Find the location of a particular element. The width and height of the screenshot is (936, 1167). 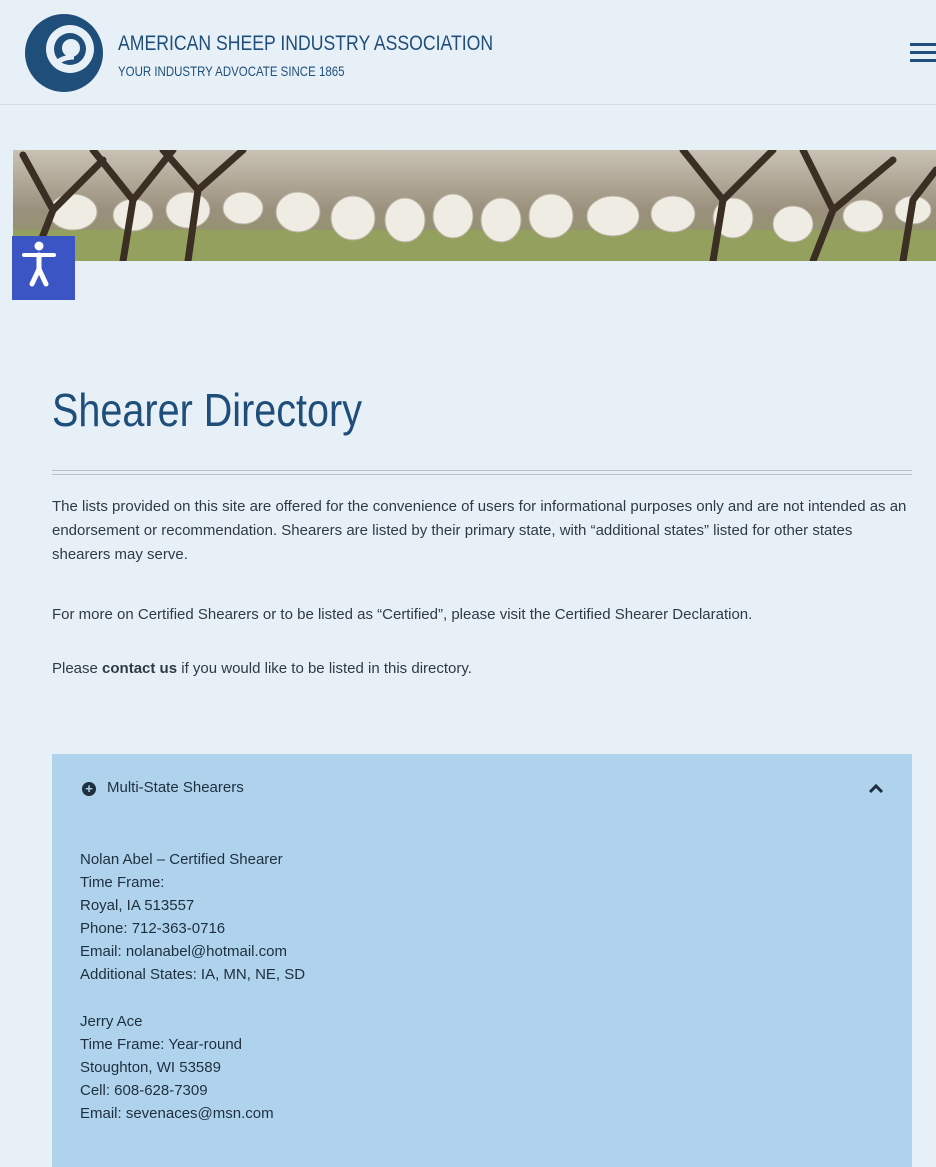

accordion-header: + Multi-State Shearers is located at coordinates (482, 789).